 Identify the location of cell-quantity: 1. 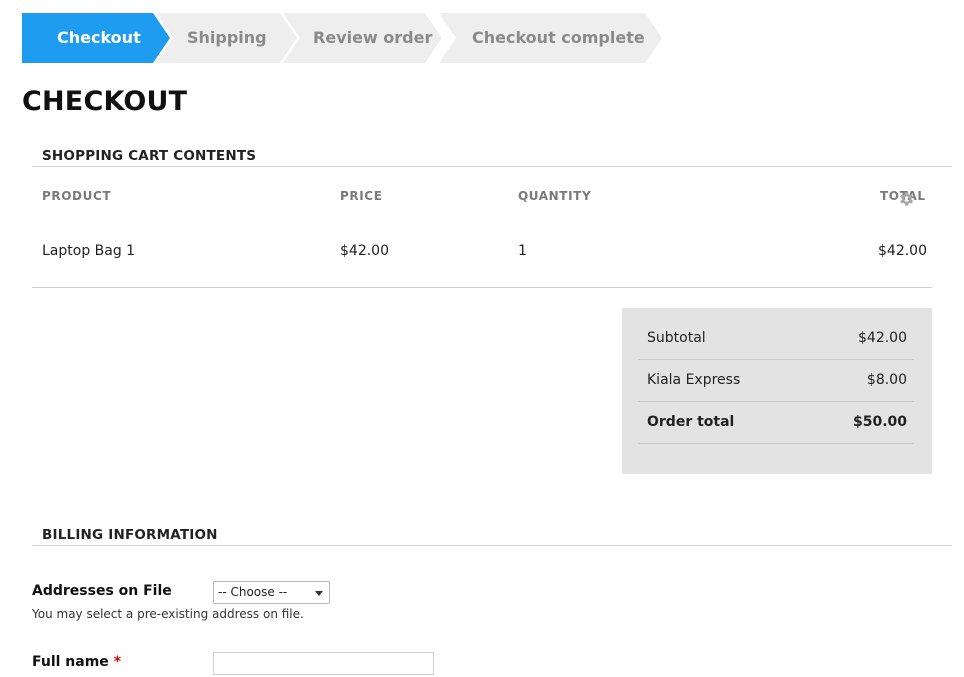
(522, 251).